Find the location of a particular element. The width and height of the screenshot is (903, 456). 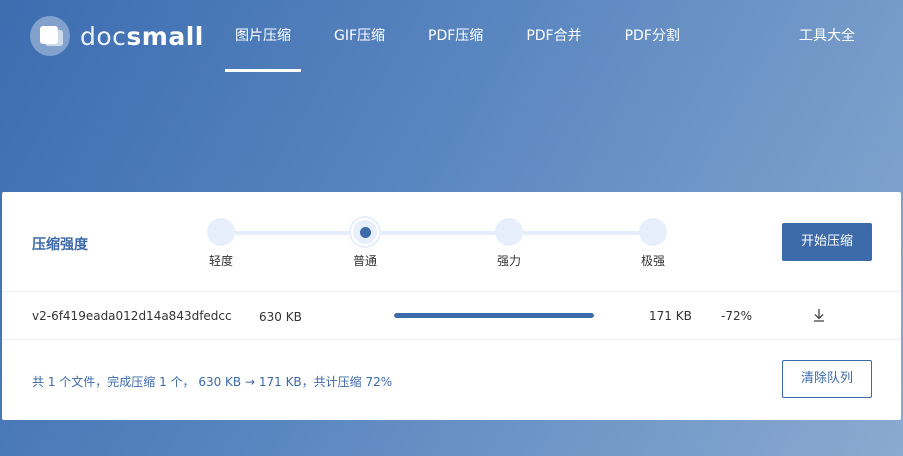

nav-item-pdf-compress: PDF压缩 is located at coordinates (455, 36).